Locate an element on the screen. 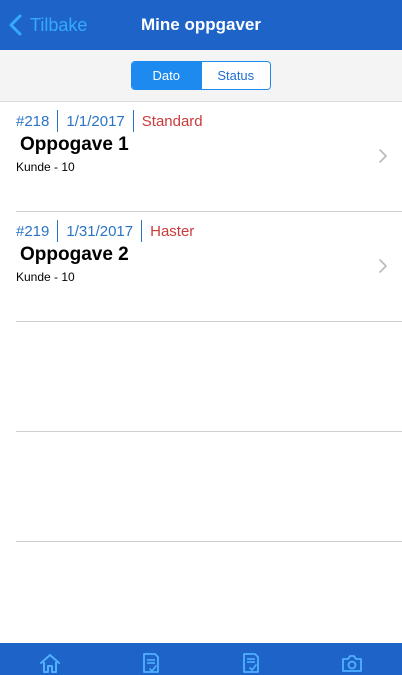 Image resolution: width=402 pixels, height=675 pixels. chevron-left-icon is located at coordinates (15, 25).